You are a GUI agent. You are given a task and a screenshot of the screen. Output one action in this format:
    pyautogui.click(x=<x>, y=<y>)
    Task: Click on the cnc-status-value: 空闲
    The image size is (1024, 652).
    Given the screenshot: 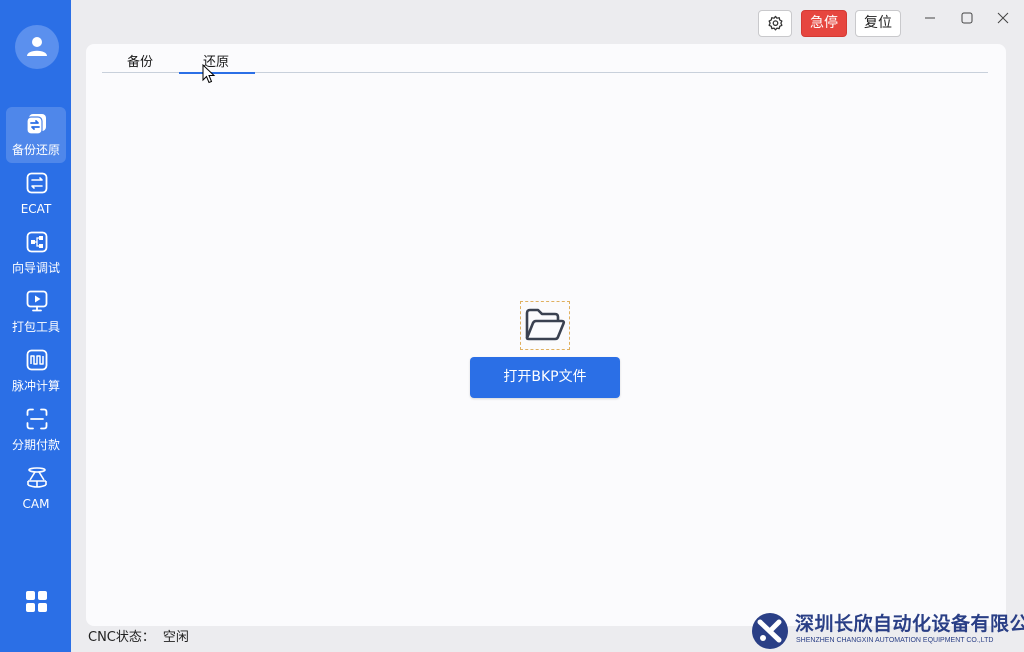 What is the action you would take?
    pyautogui.click(x=175, y=637)
    